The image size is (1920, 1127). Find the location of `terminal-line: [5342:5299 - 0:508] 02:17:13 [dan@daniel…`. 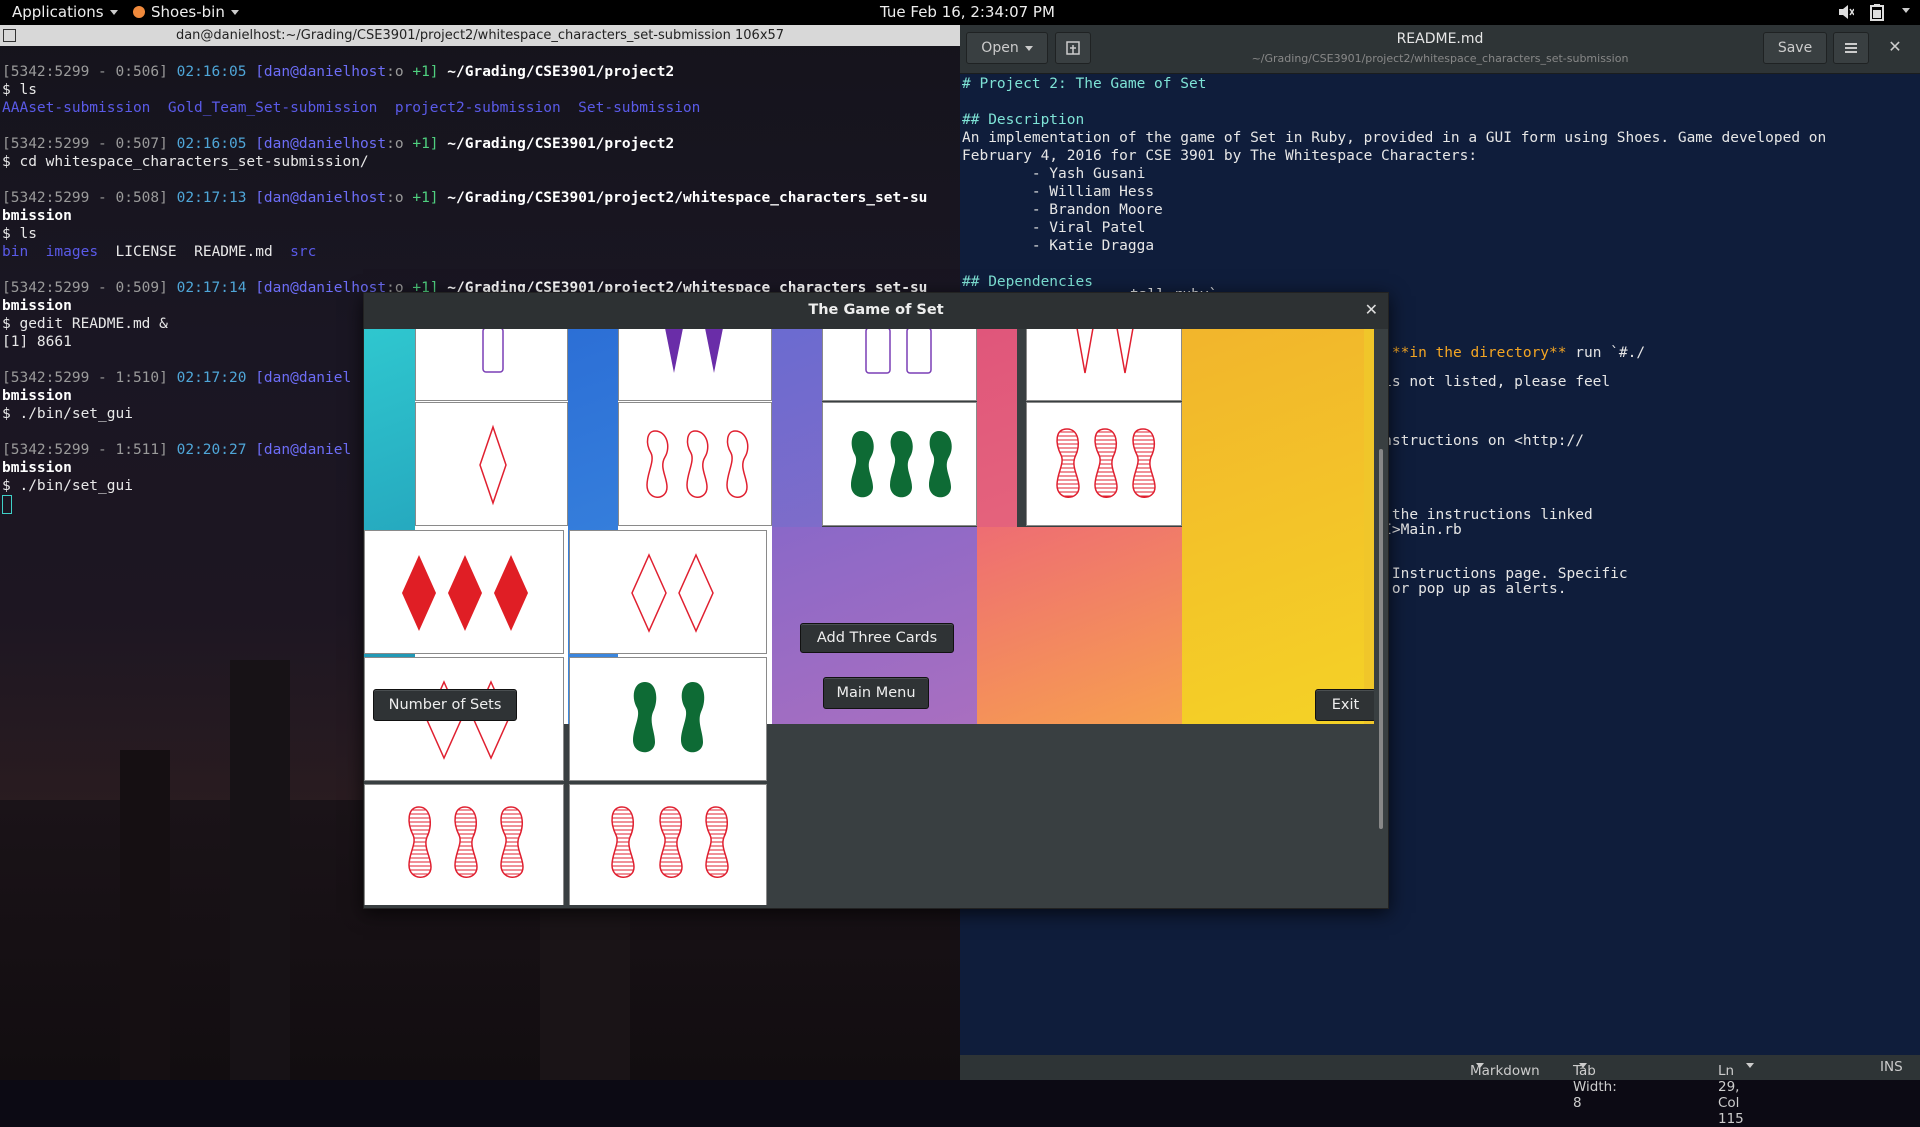

terminal-line: [5342:5299 - 0:508] 02:17:13 [dan@daniel… is located at coordinates (481, 198).